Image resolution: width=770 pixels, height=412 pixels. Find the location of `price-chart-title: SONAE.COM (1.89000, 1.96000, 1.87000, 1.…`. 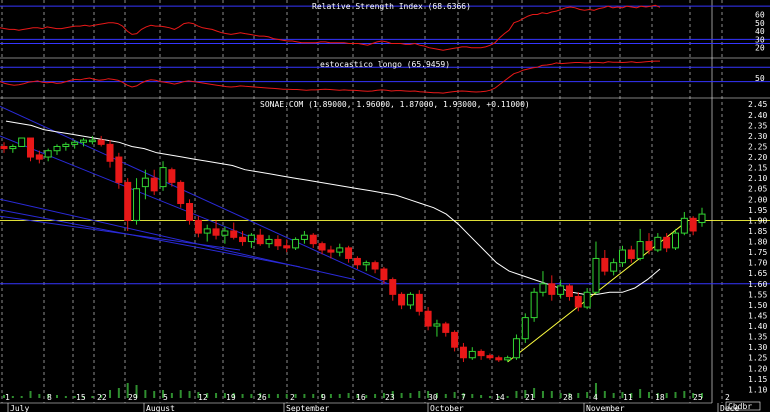

price-chart-title: SONAE.COM (1.89000, 1.96000, 1.87000, 1.… is located at coordinates (395, 104).